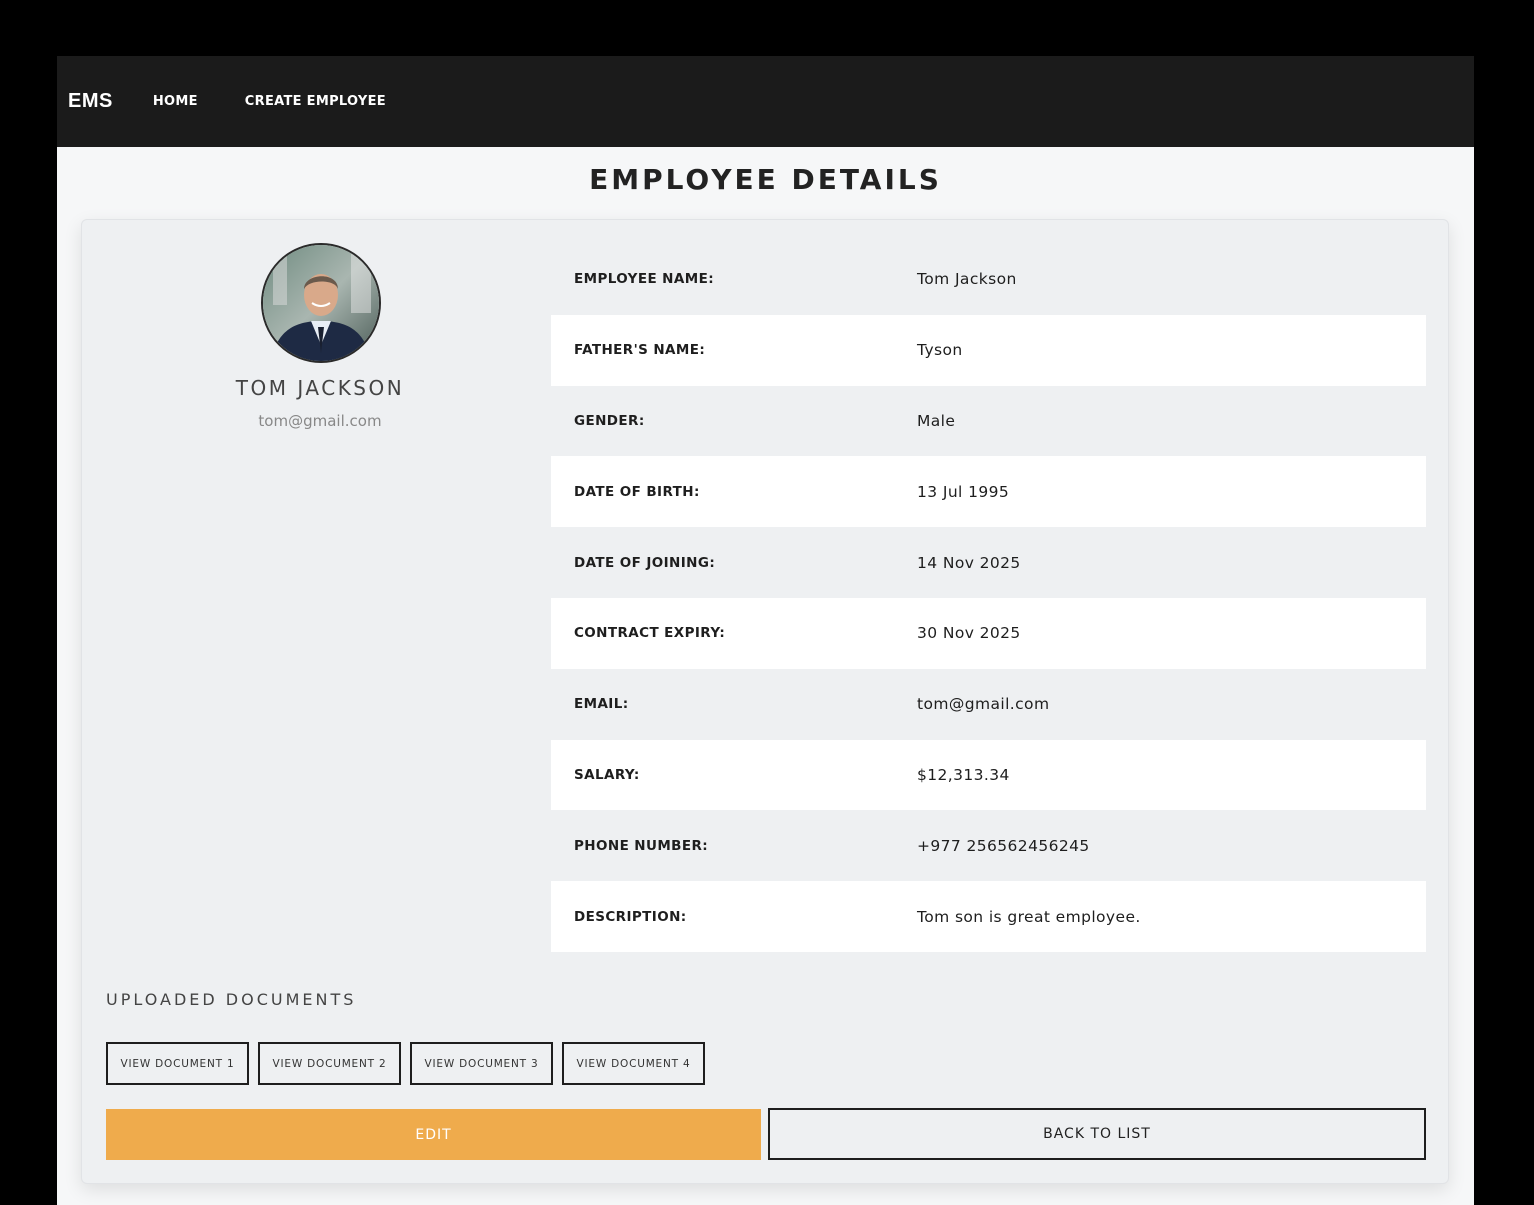 The height and width of the screenshot is (1205, 1534). Describe the element at coordinates (988, 421) in the screenshot. I see `detail-row-gender: GENDER: Male` at that location.